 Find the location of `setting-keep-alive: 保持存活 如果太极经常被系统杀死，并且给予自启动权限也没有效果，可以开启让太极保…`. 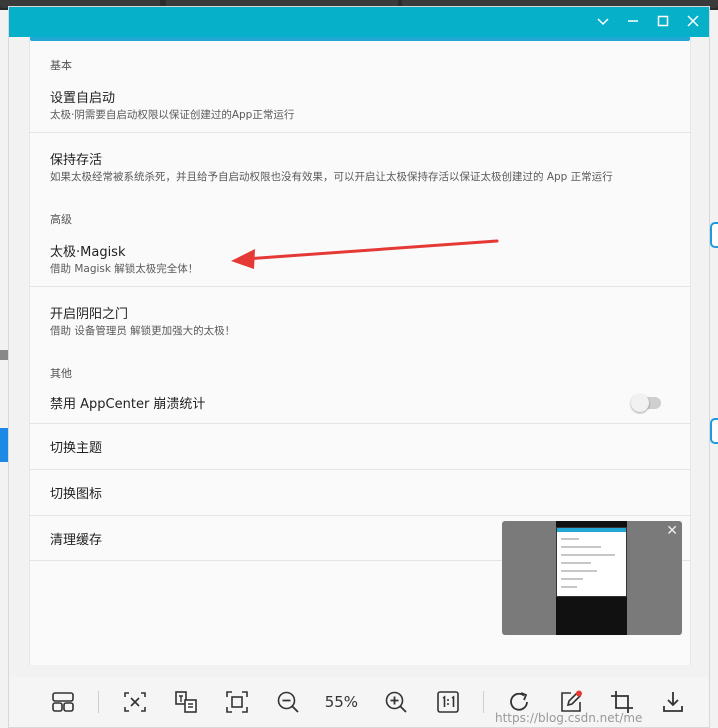

setting-keep-alive: 保持存活 如果太极经常被系统杀死，并且给予自启动权限也没有效果，可以开启让太极保… is located at coordinates (360, 168).